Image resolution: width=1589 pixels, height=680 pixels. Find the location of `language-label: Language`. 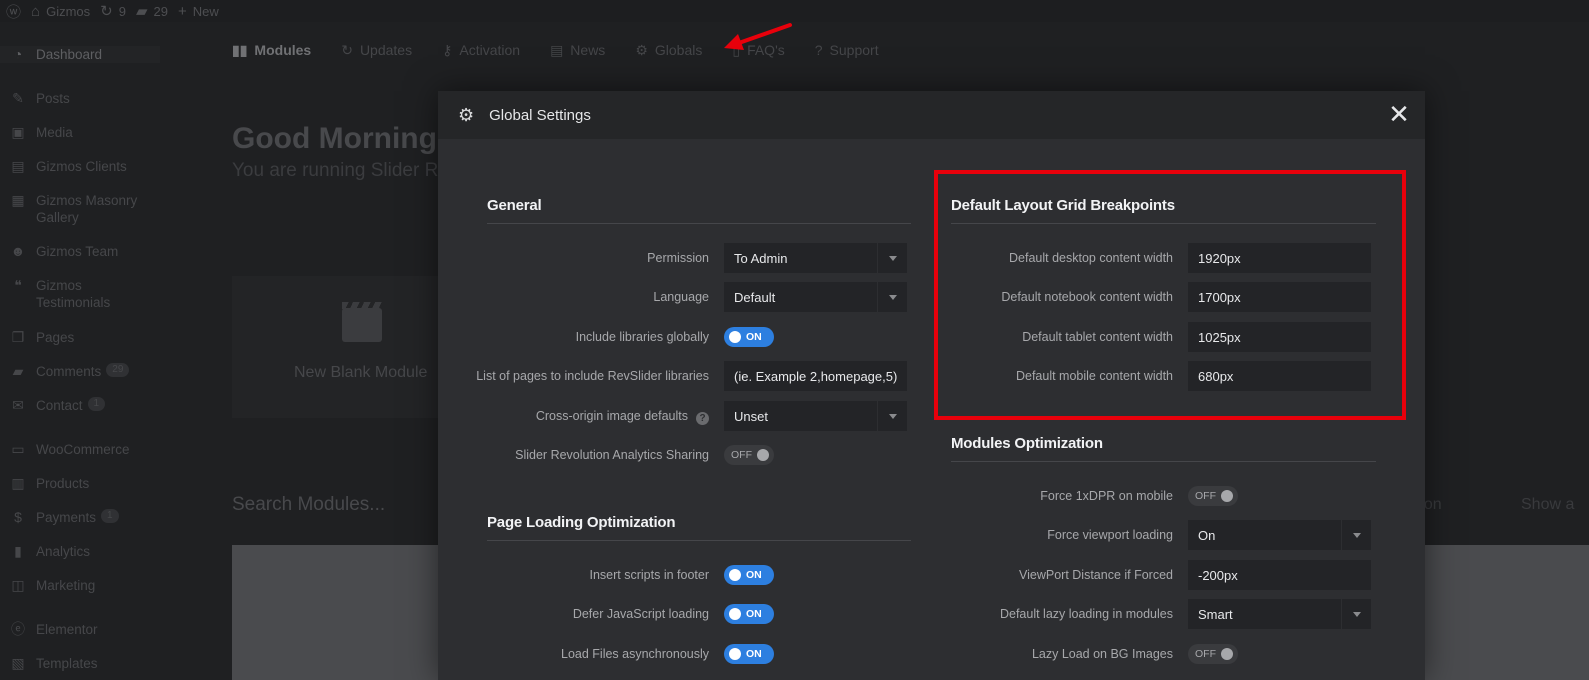

language-label: Language is located at coordinates (681, 297).